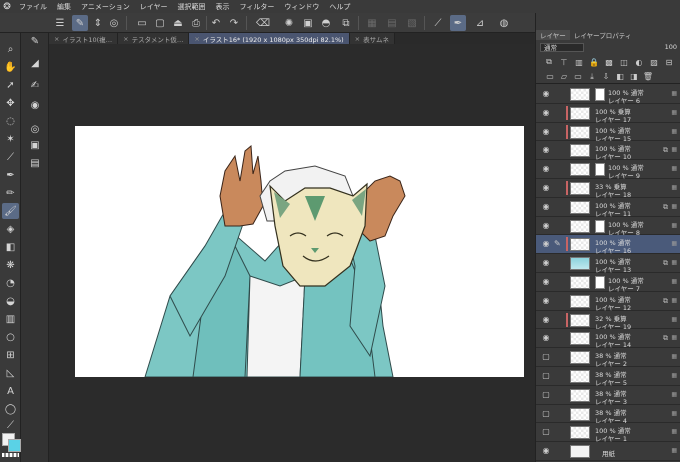 Image resolution: width=680 pixels, height=462 pixels. I want to click on transform-icon: ⧉, so click(346, 23).